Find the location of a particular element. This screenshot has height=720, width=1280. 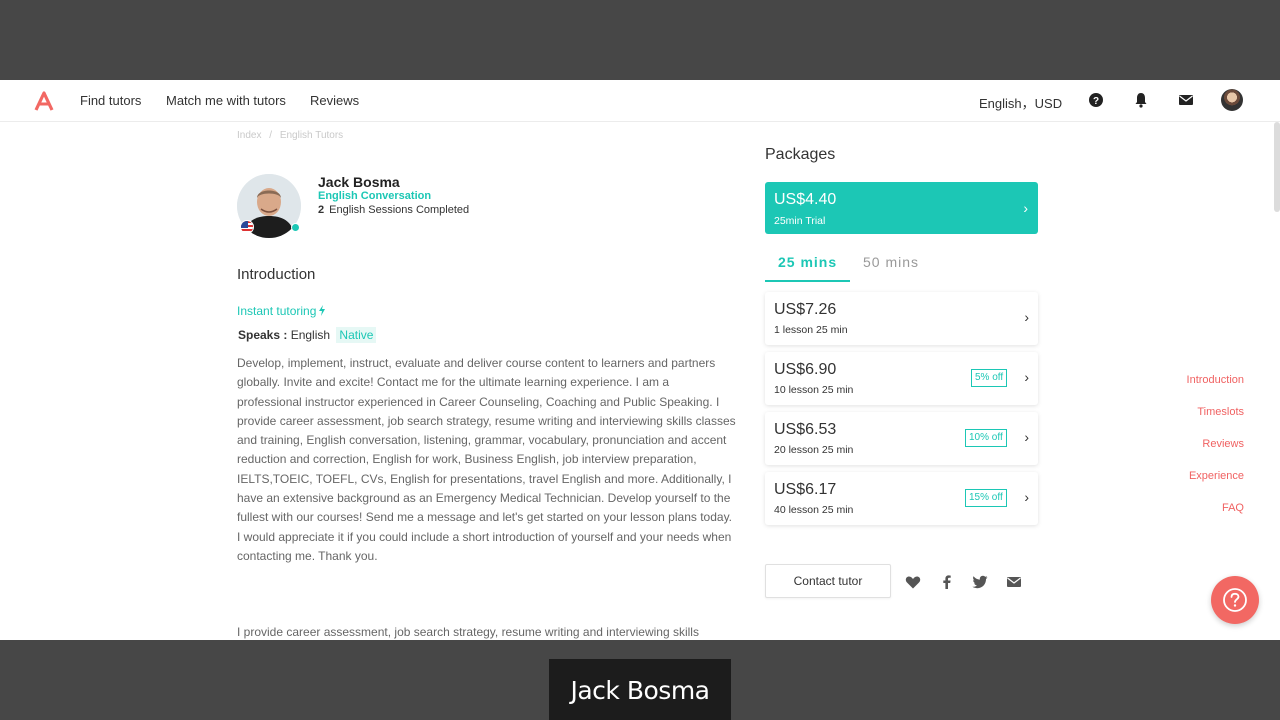

package-price: US$7.26 is located at coordinates (805, 309).